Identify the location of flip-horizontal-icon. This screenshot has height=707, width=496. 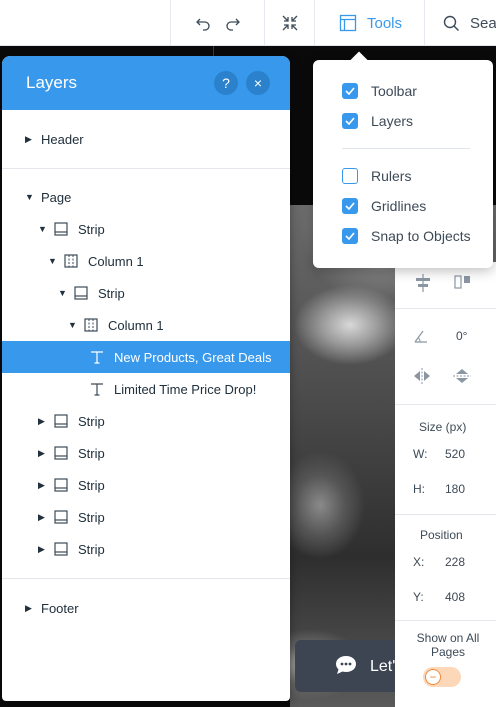
(422, 377).